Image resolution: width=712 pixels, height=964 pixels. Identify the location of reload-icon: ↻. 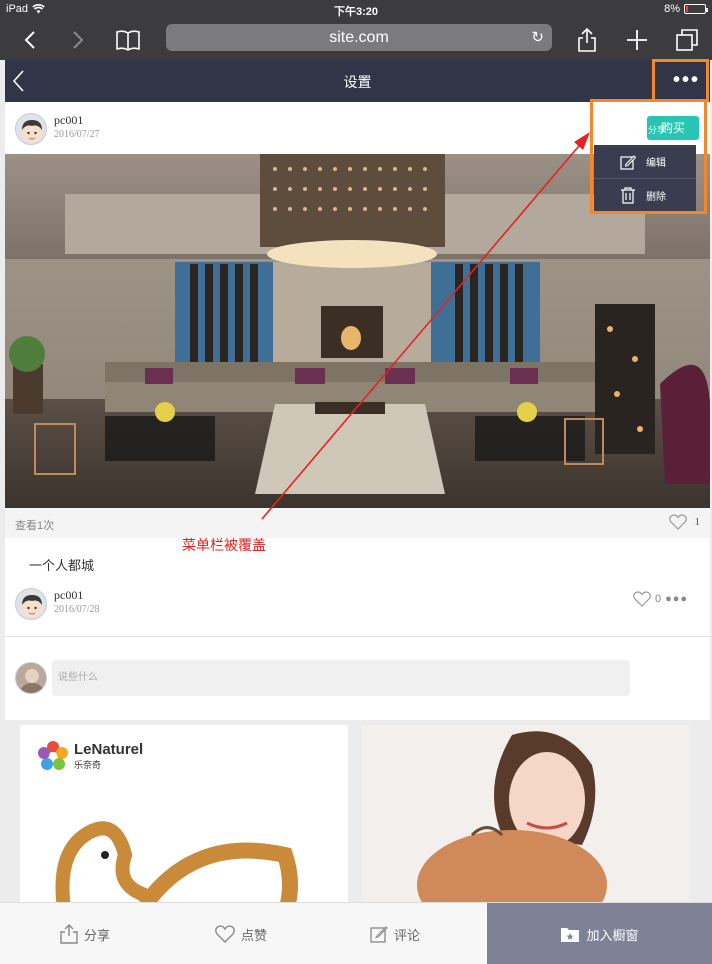
(537, 37).